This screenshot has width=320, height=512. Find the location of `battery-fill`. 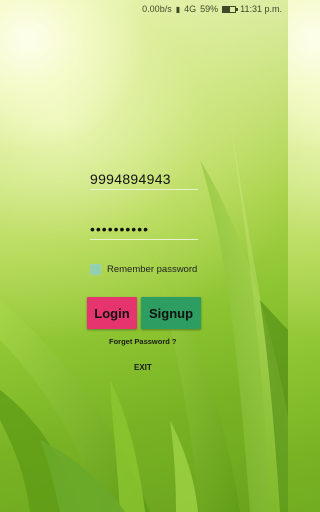

battery-fill is located at coordinates (227, 9).